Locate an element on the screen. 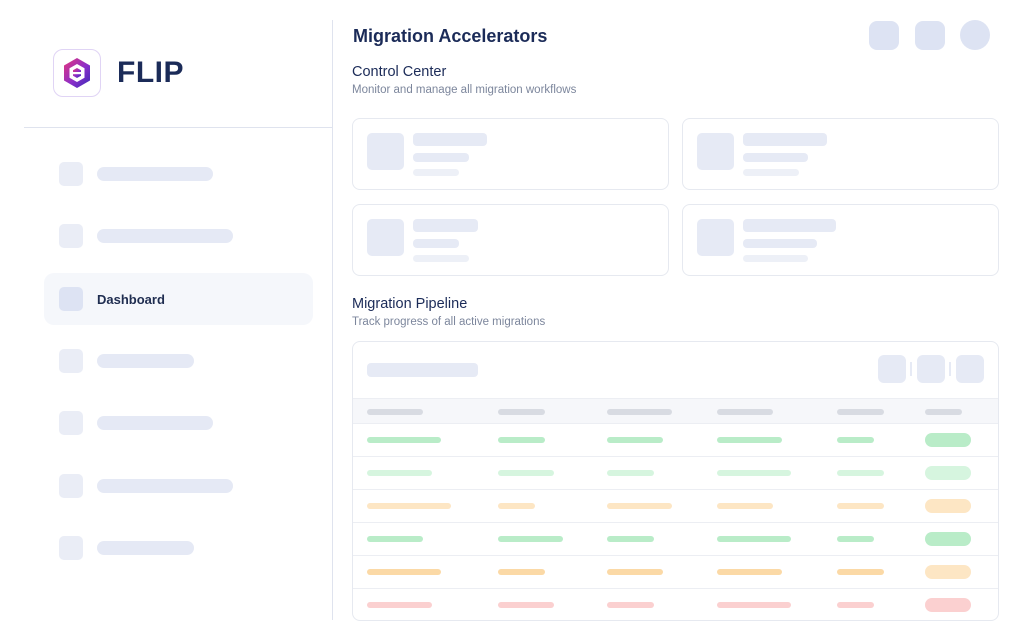 The width and height of the screenshot is (1017, 636). sidebar-item-label: Dashboard is located at coordinates (131, 299).